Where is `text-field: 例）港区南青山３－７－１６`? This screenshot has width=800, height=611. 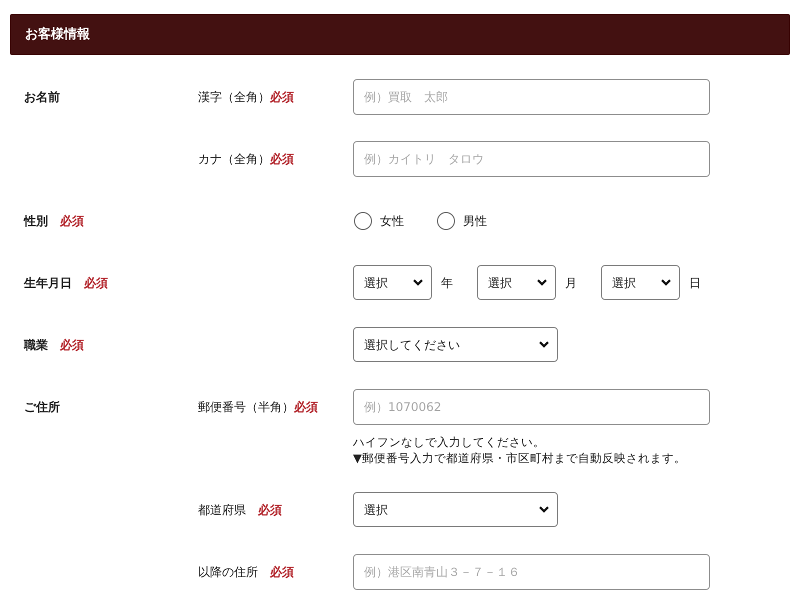
text-field: 例）港区南青山３－７－１６ is located at coordinates (531, 572).